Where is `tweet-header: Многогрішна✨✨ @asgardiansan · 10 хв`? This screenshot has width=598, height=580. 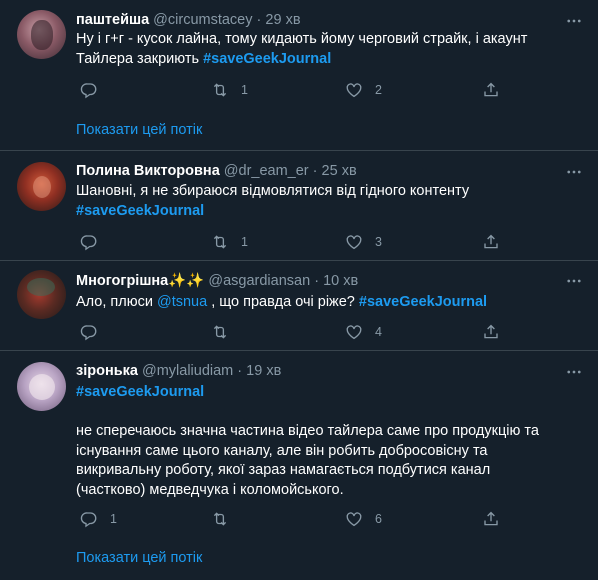
tweet-header: Многогрішна✨✨ @asgardiansan · 10 хв is located at coordinates (217, 280).